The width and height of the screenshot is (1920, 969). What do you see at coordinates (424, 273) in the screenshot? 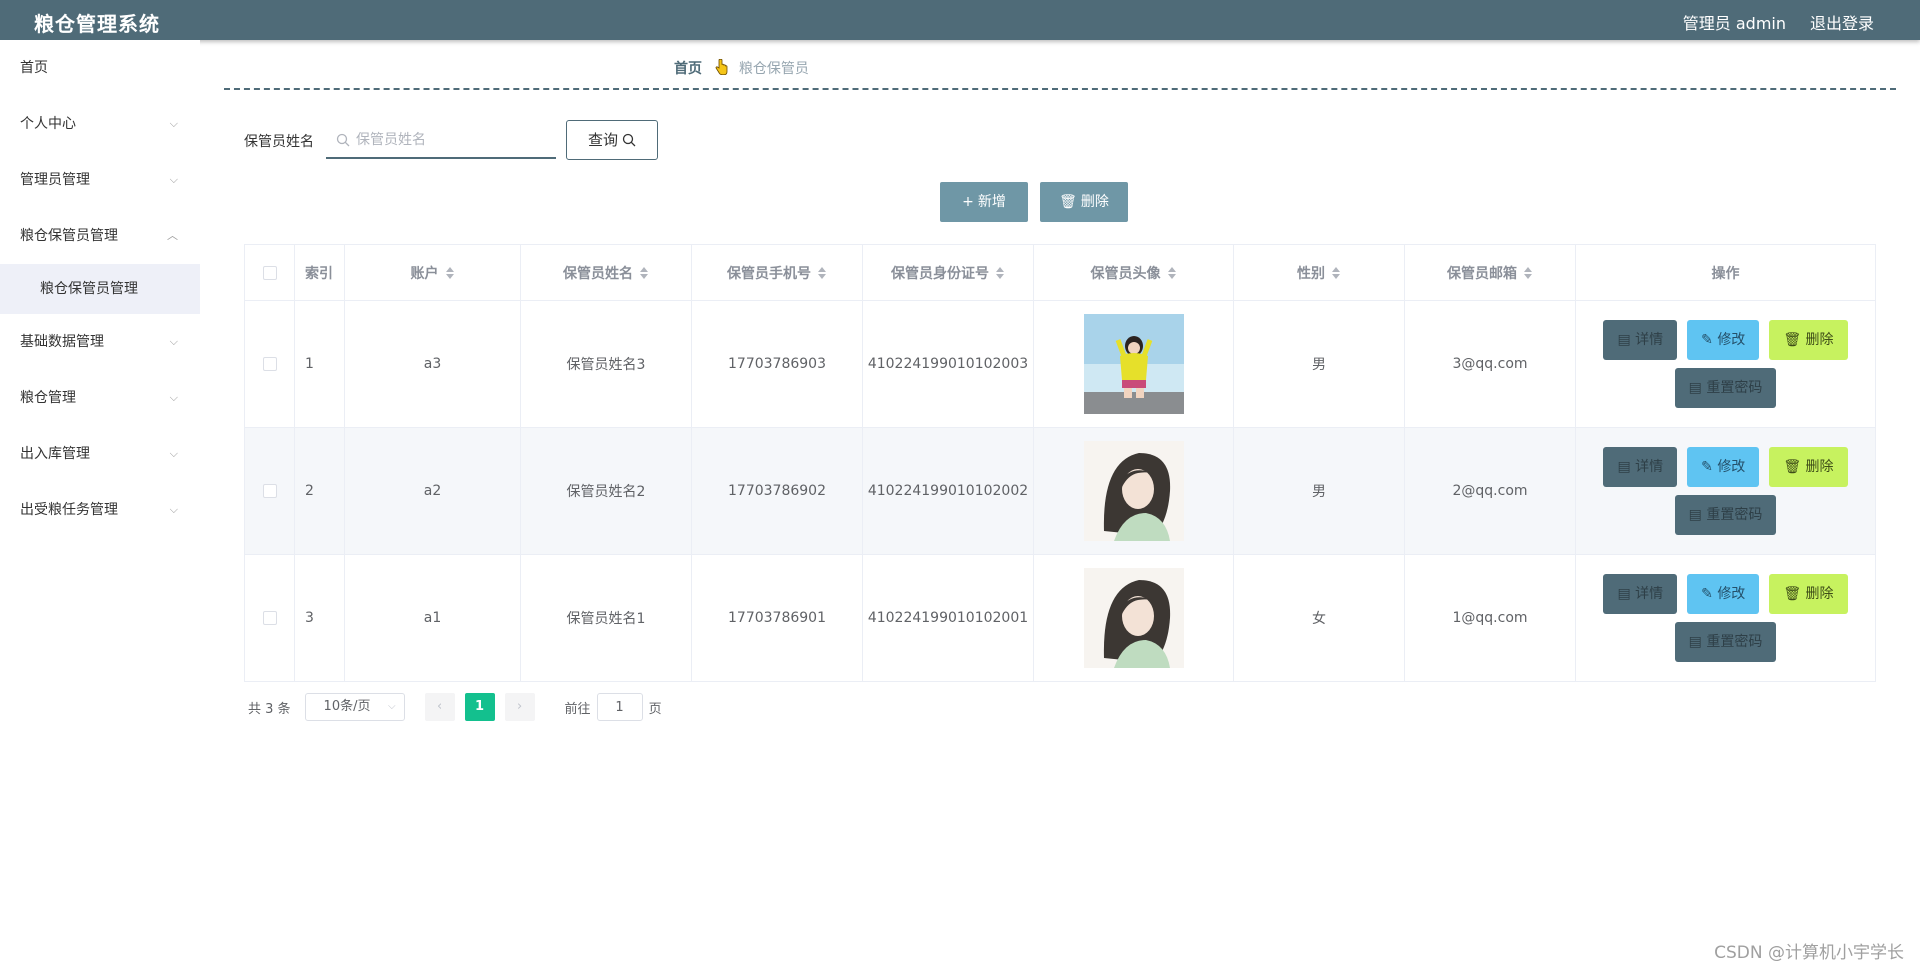
I see `column-header-label: 账户` at bounding box center [424, 273].